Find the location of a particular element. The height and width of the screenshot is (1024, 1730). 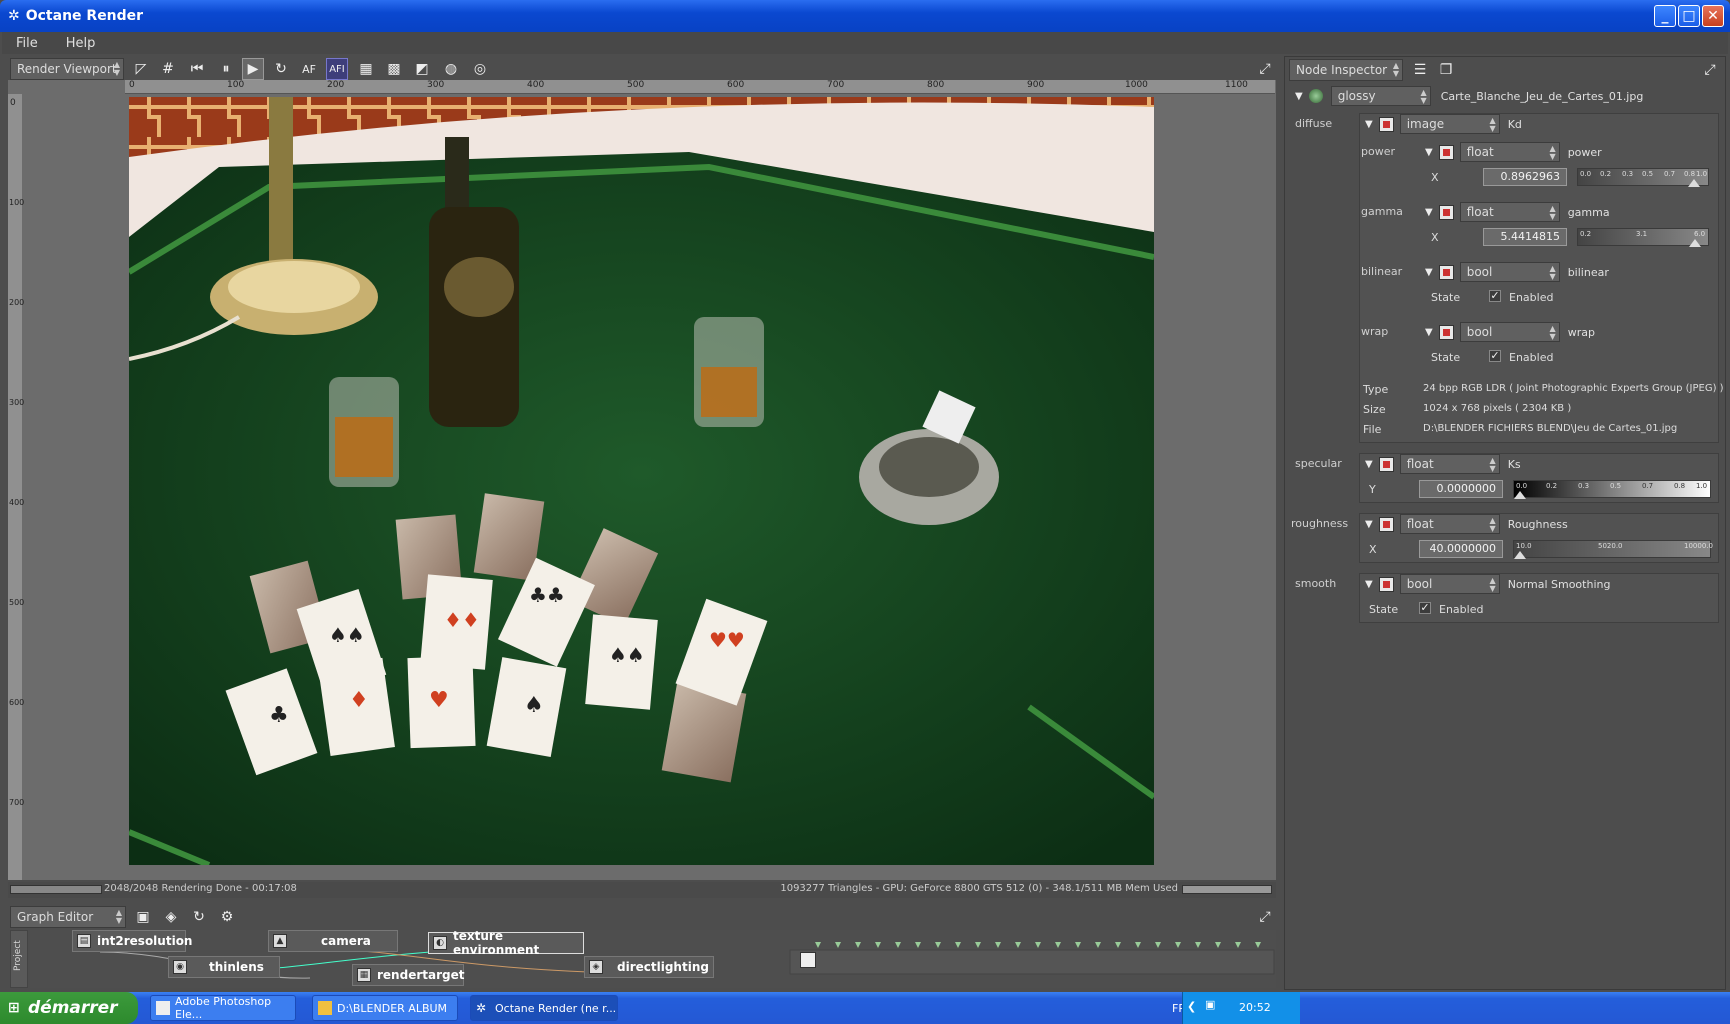

wrap-checkbox: ✓ is located at coordinates (1495, 356).